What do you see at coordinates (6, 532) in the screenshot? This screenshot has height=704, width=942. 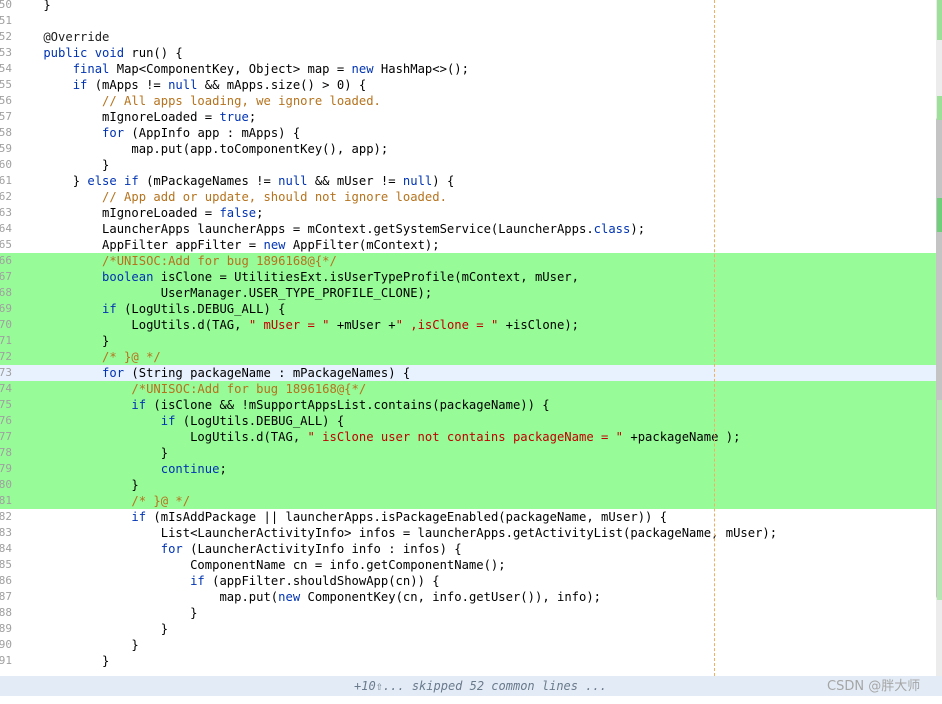 I see `line-number: 83` at bounding box center [6, 532].